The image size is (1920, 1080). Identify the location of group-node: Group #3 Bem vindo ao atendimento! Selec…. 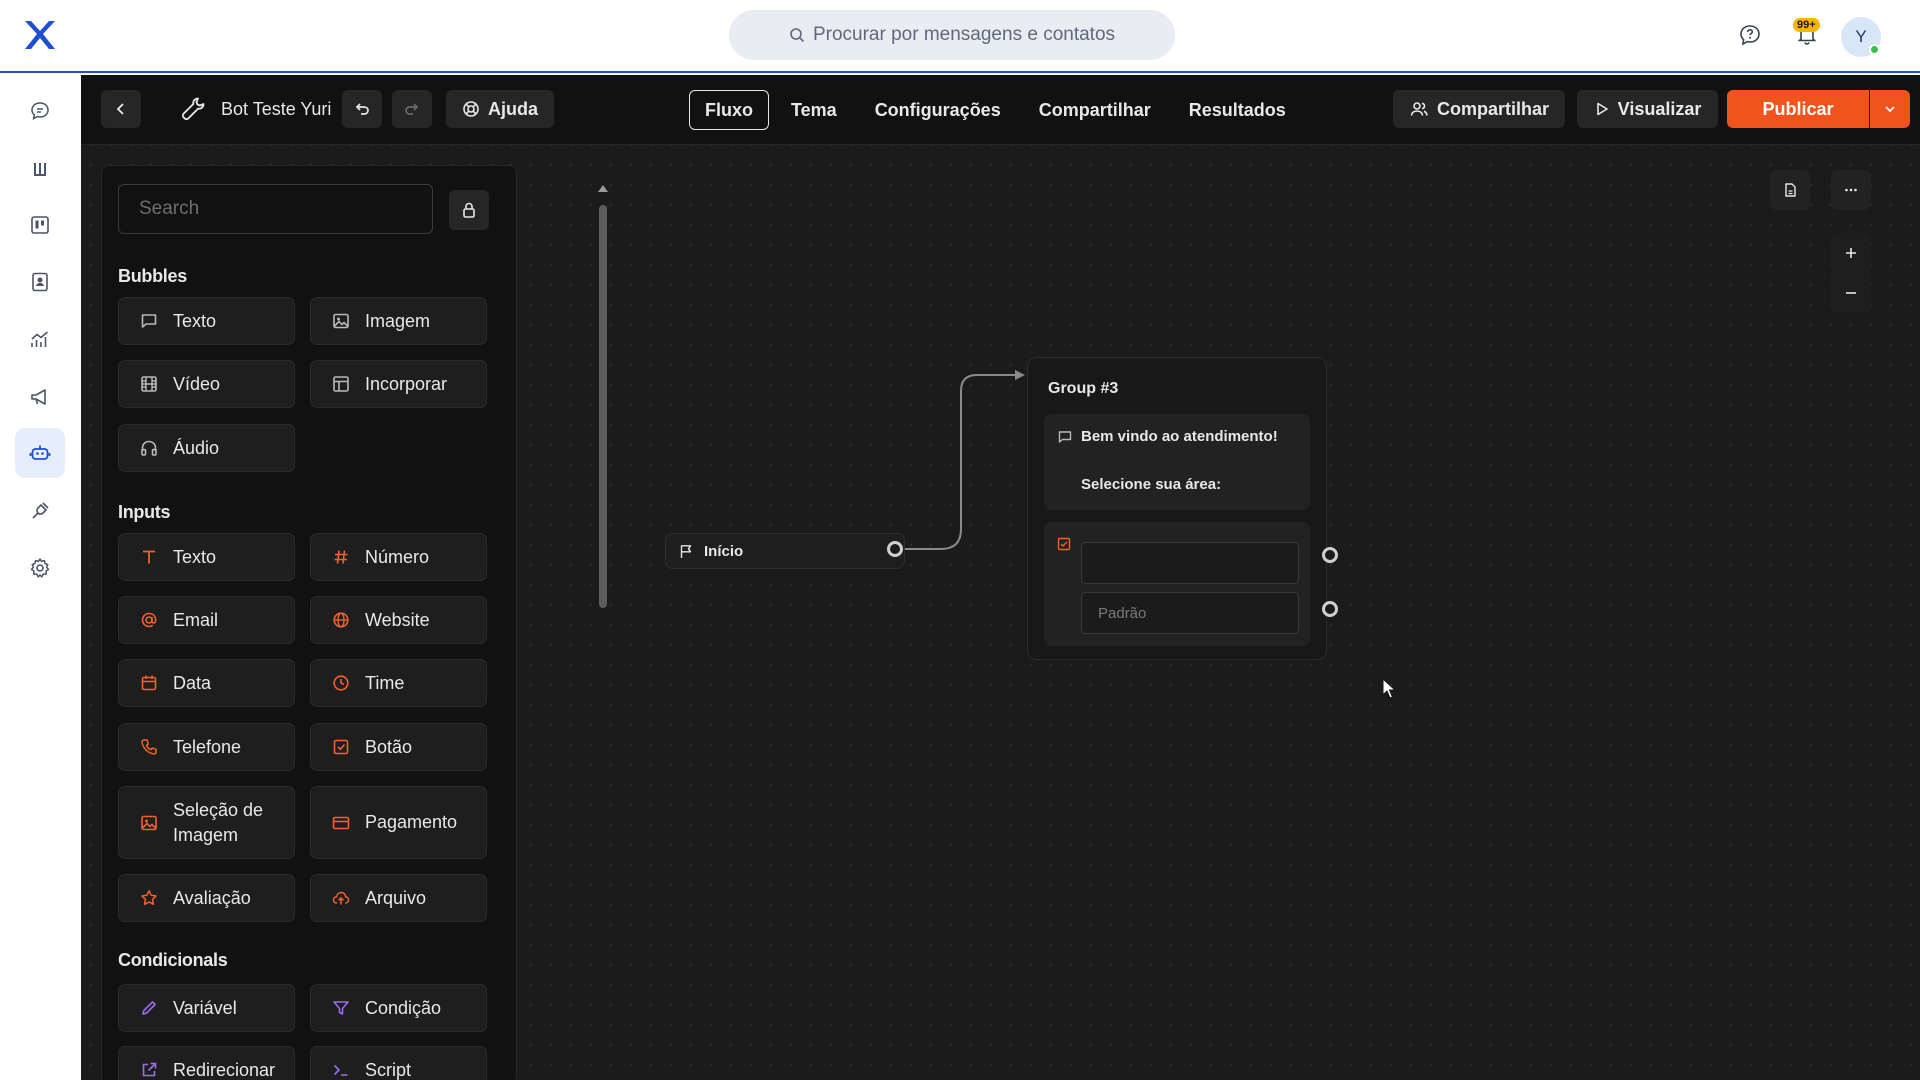
(1177, 508).